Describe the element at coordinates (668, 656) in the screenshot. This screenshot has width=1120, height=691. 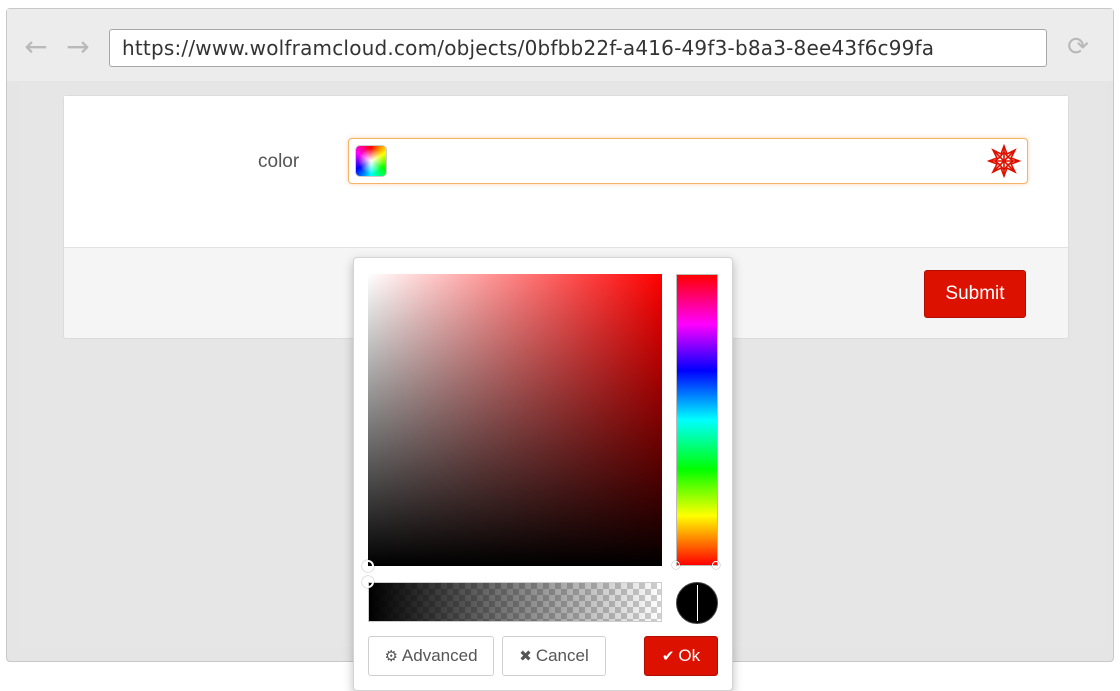
I see `check-icon: ✔` at that location.